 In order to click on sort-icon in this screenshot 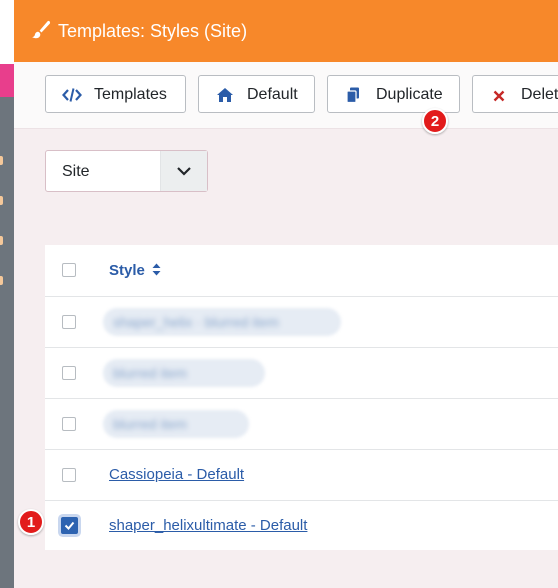, I will do `click(156, 269)`.